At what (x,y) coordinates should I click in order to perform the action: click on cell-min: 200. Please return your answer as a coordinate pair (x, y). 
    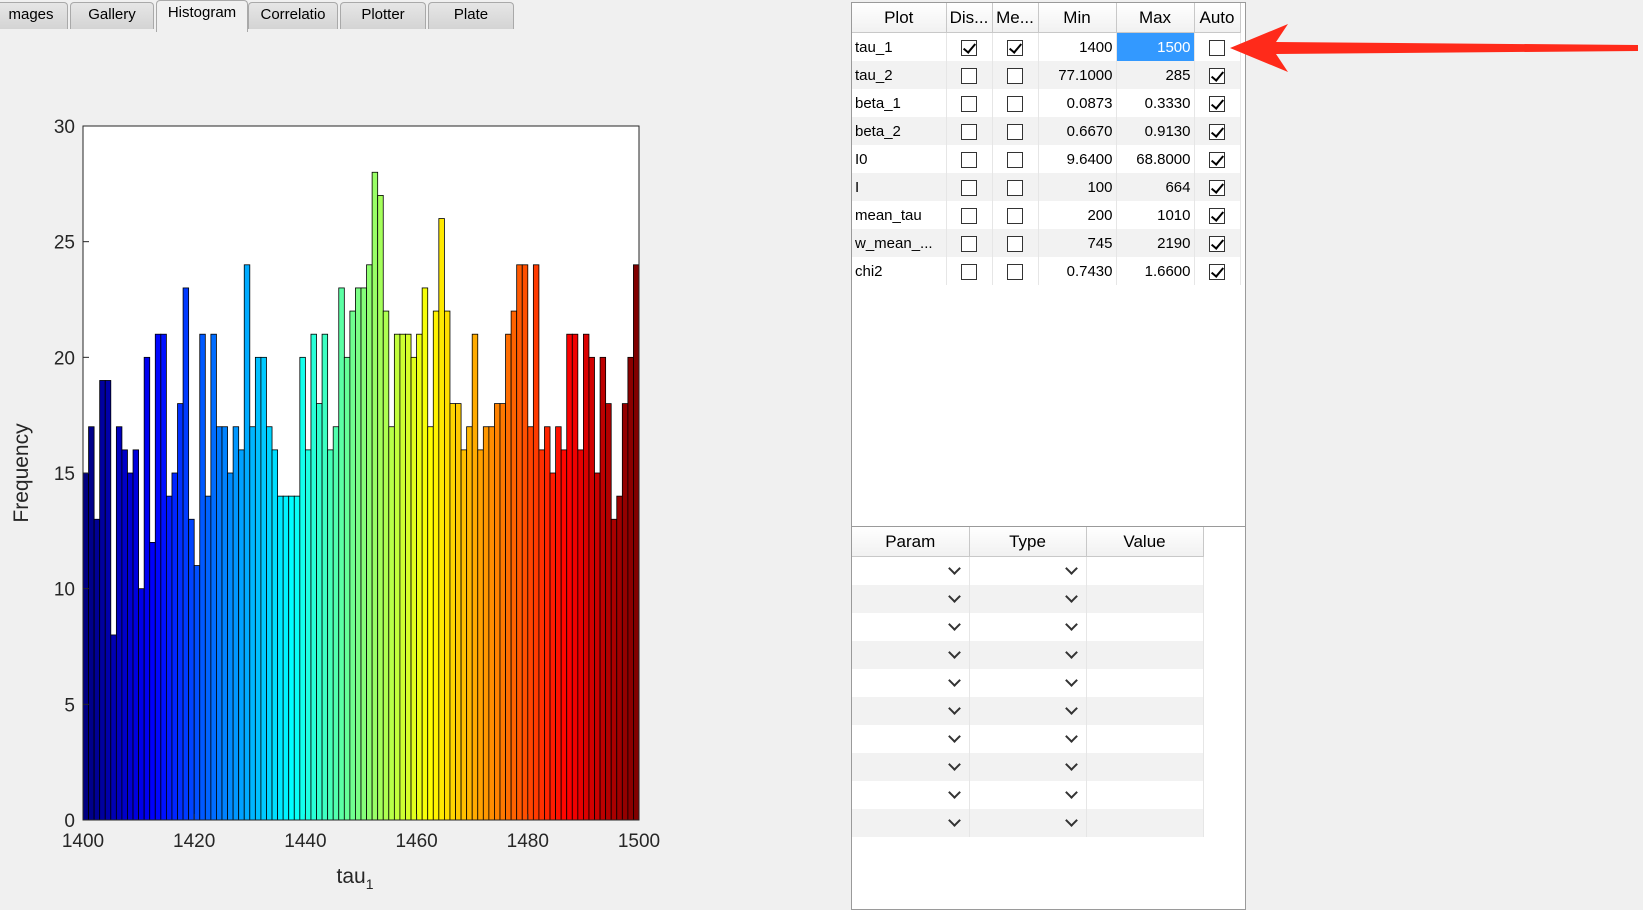
    Looking at the image, I should click on (1077, 215).